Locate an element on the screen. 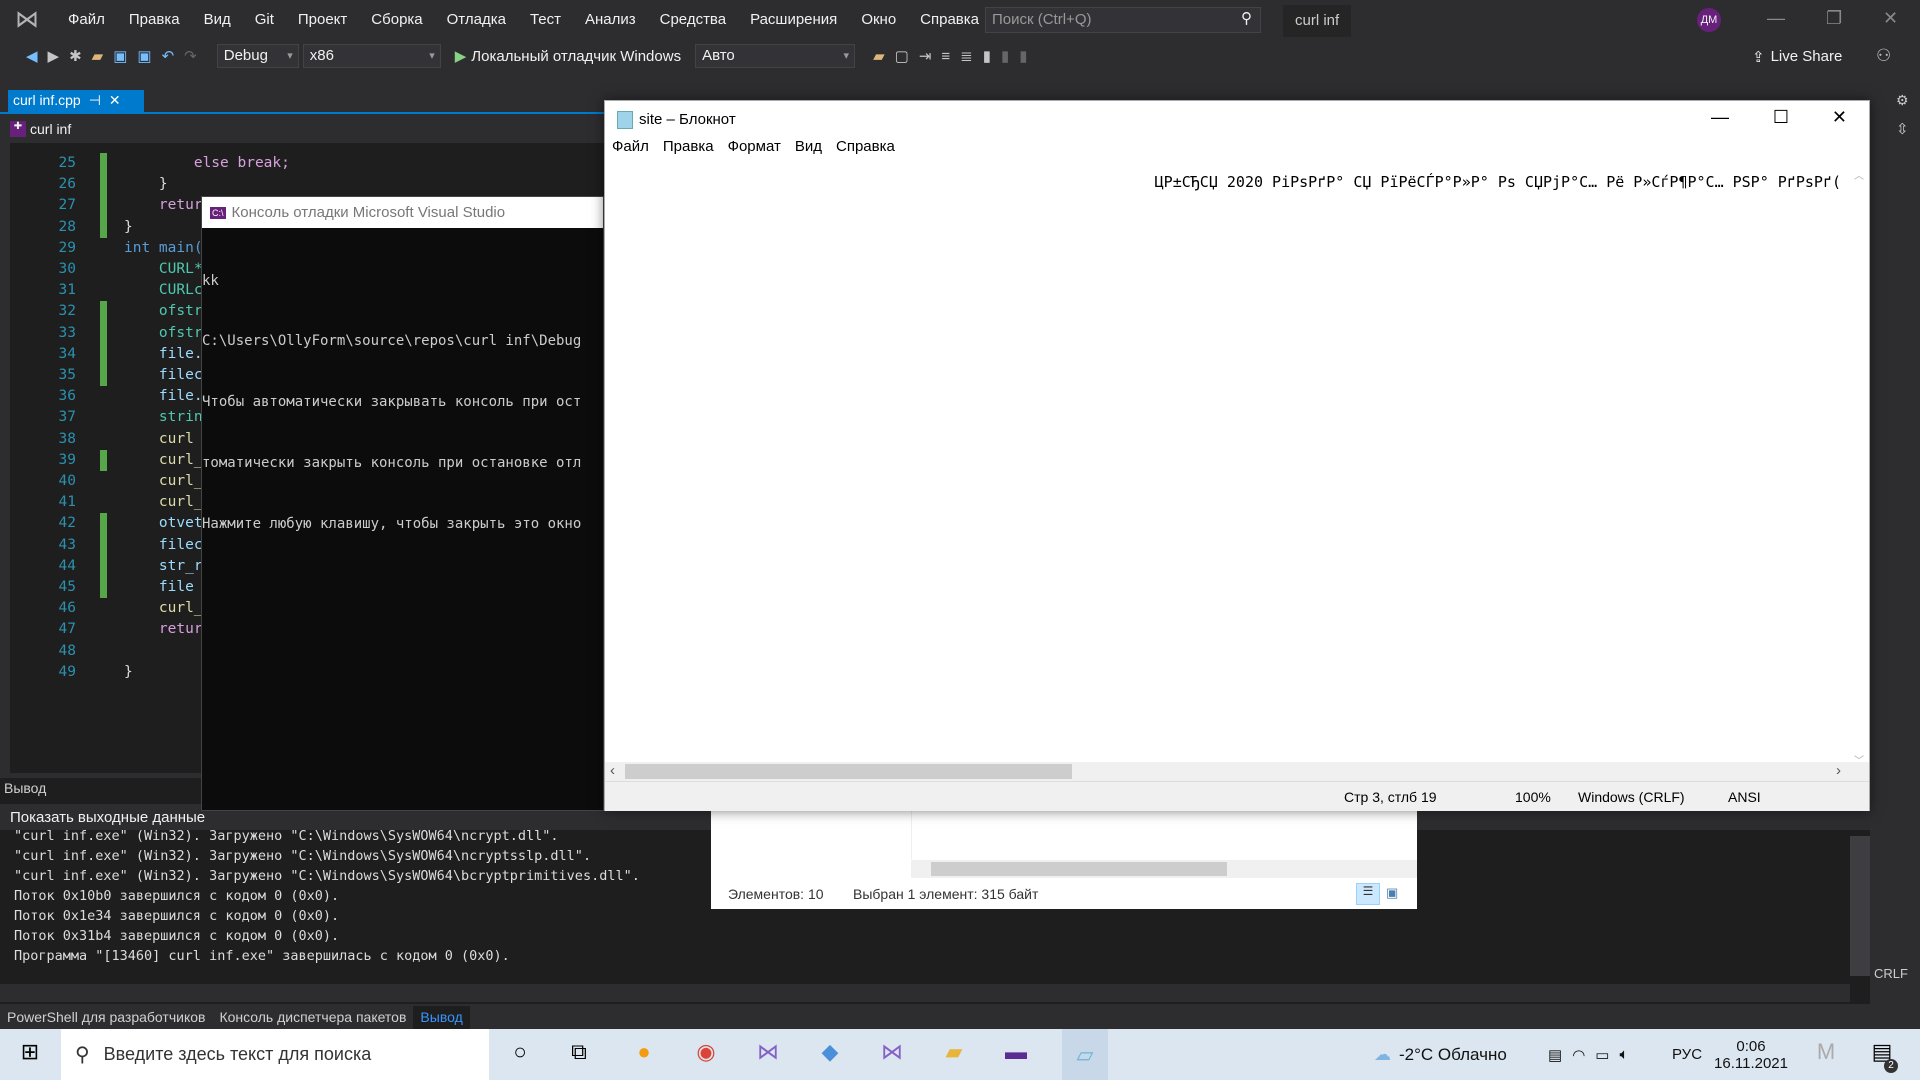 Image resolution: width=1920 pixels, height=1080 pixels. taskbar-search-input: ⚲ Введите здесь текст для поиска is located at coordinates (275, 1054).